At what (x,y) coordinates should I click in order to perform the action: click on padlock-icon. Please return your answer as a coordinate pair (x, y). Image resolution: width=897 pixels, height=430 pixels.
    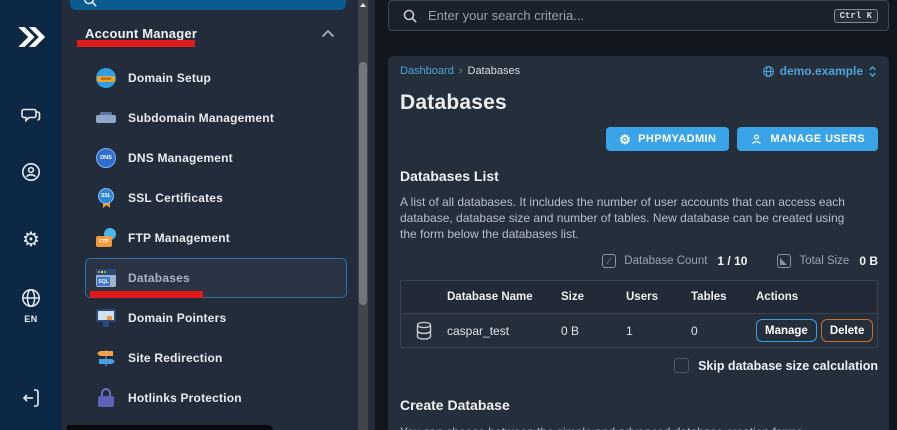
    Looking at the image, I should click on (106, 398).